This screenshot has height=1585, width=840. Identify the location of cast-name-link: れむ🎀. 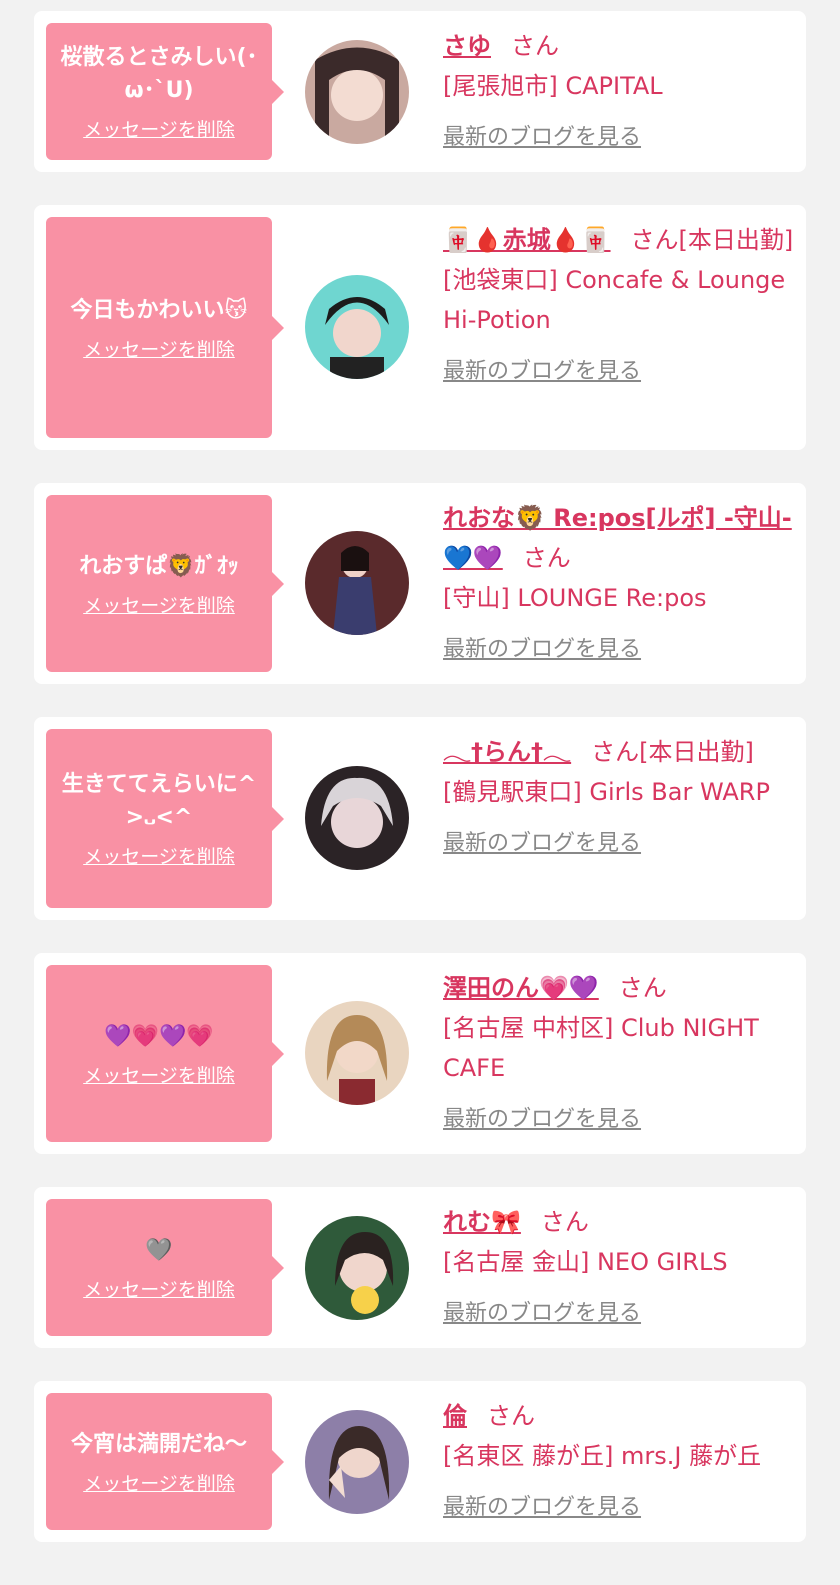
(482, 1222).